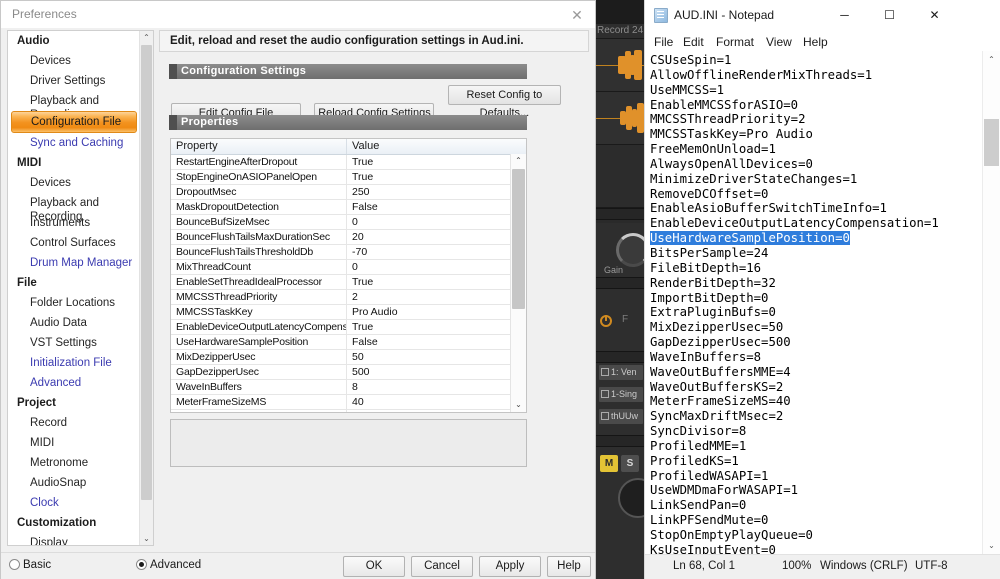 The width and height of the screenshot is (1000, 579). Describe the element at coordinates (74, 223) in the screenshot. I see `sidebar-item-instruments: Instruments` at that location.